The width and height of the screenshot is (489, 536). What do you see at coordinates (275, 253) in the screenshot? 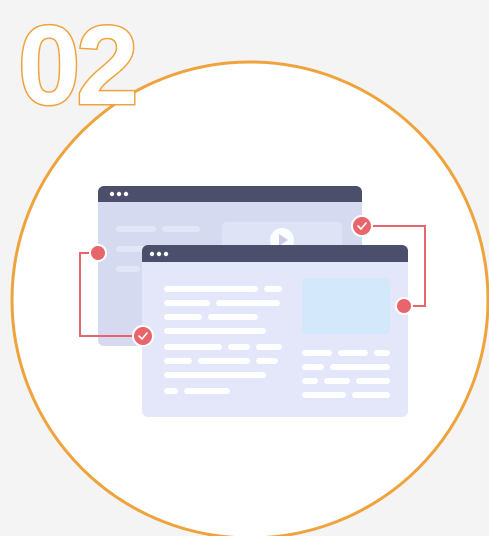
I see `front-window-titlebar` at bounding box center [275, 253].